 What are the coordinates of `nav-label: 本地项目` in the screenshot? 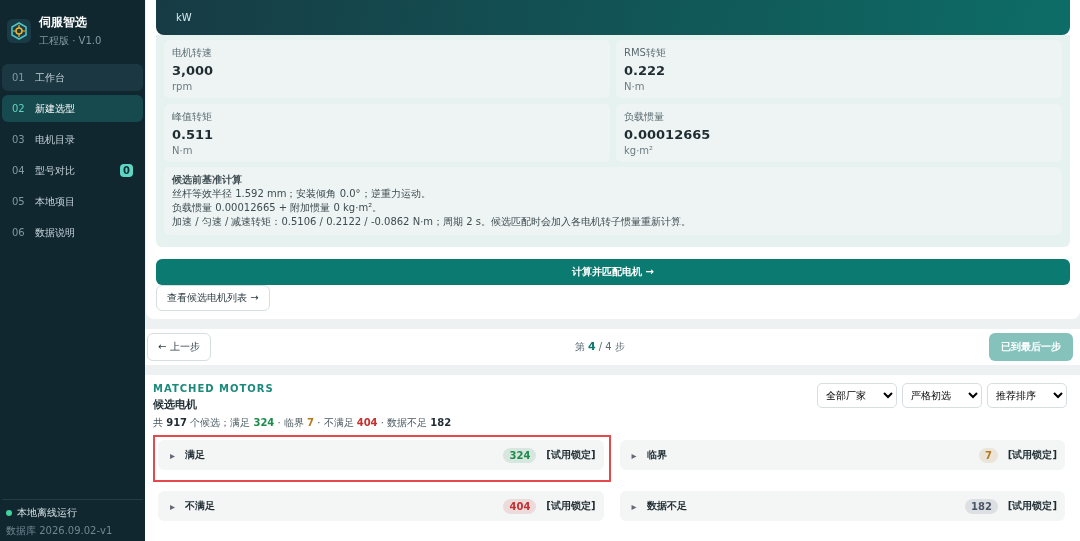 It's located at (54, 201).